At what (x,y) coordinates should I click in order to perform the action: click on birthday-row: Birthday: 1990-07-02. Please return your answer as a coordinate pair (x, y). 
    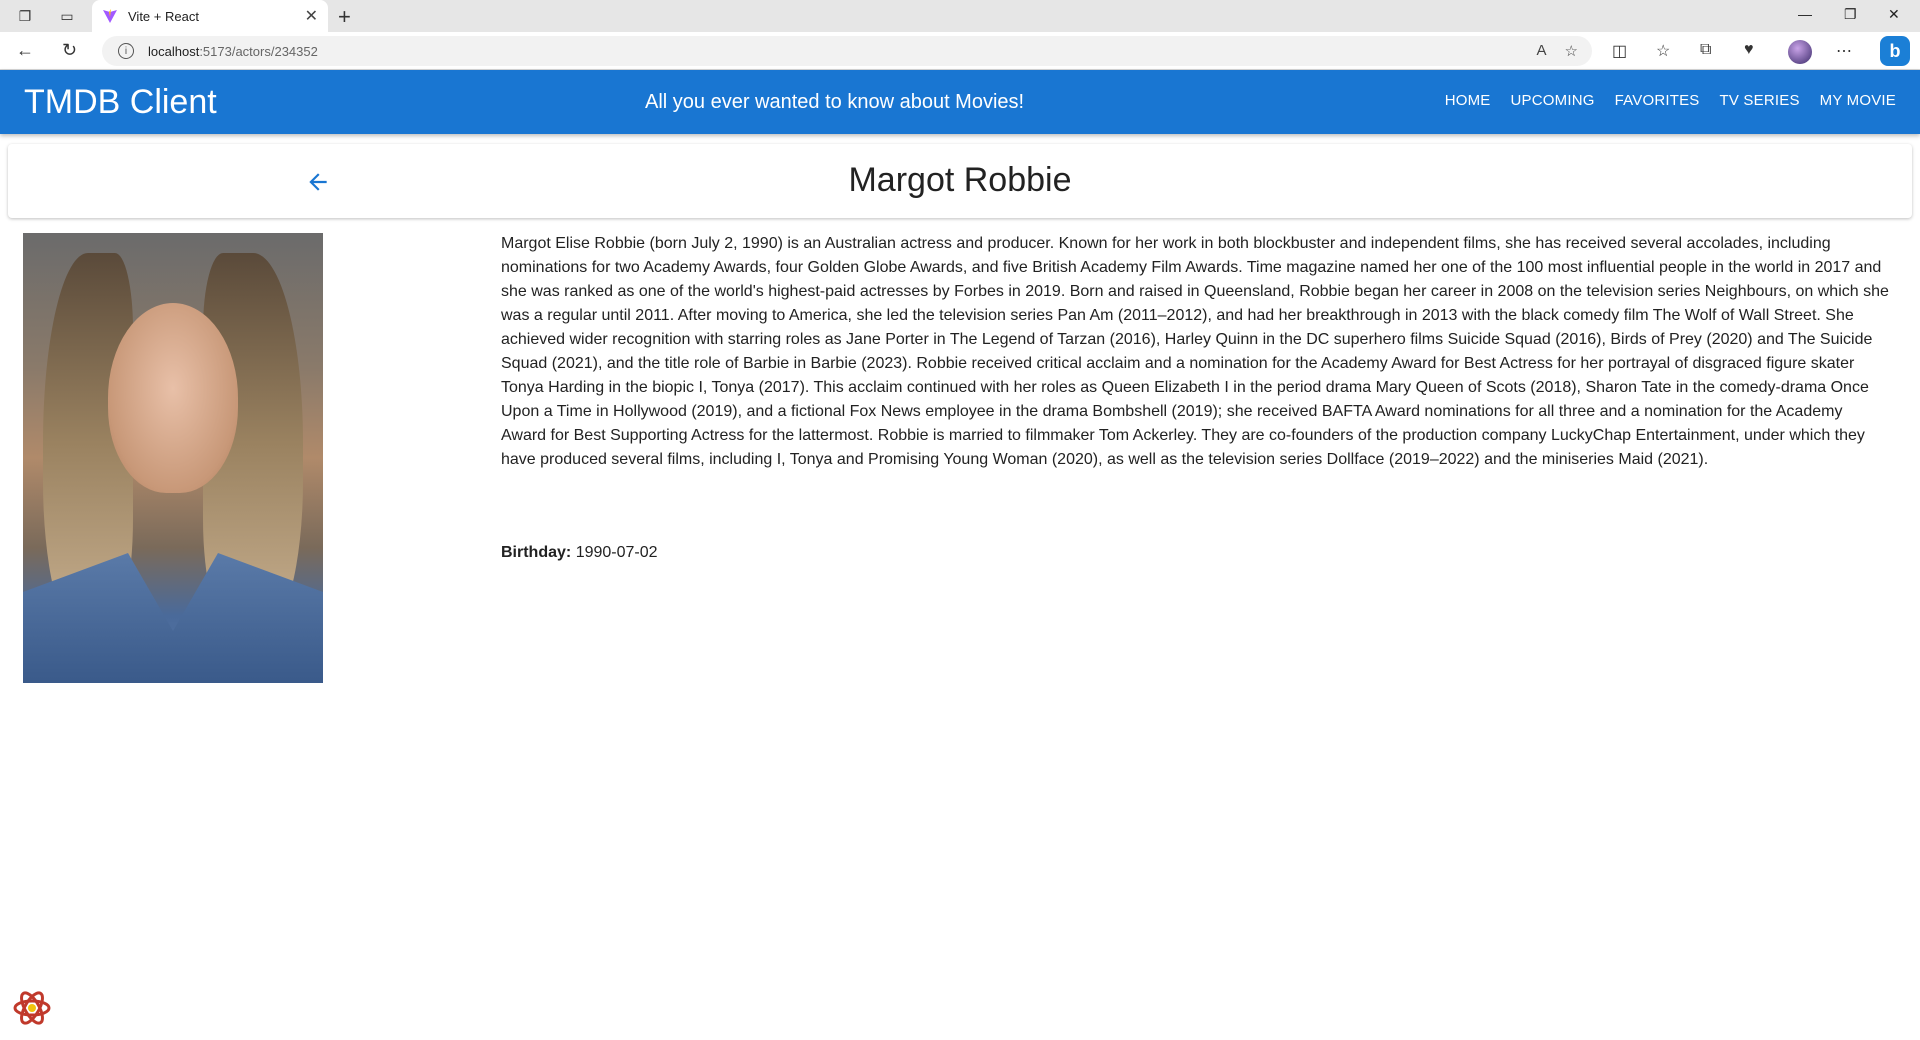
    Looking at the image, I should click on (579, 553).